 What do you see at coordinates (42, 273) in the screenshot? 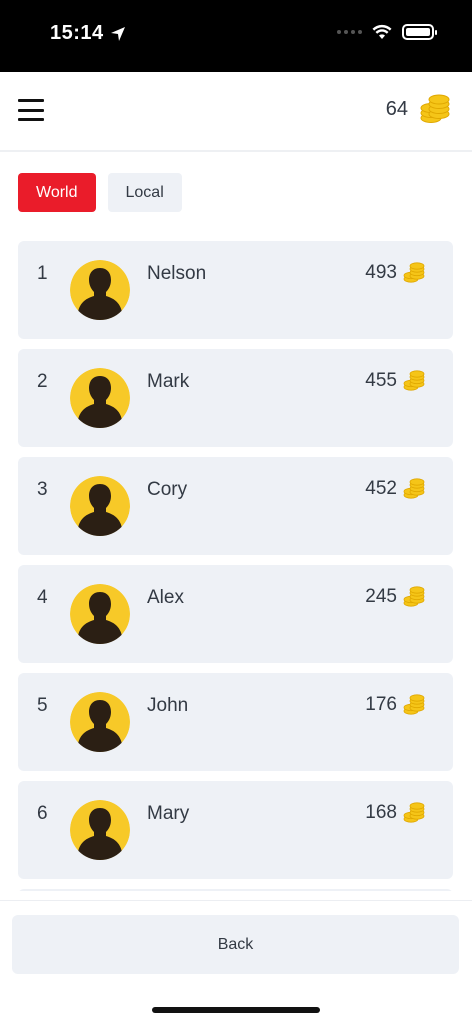
I see `rank-number: 1` at bounding box center [42, 273].